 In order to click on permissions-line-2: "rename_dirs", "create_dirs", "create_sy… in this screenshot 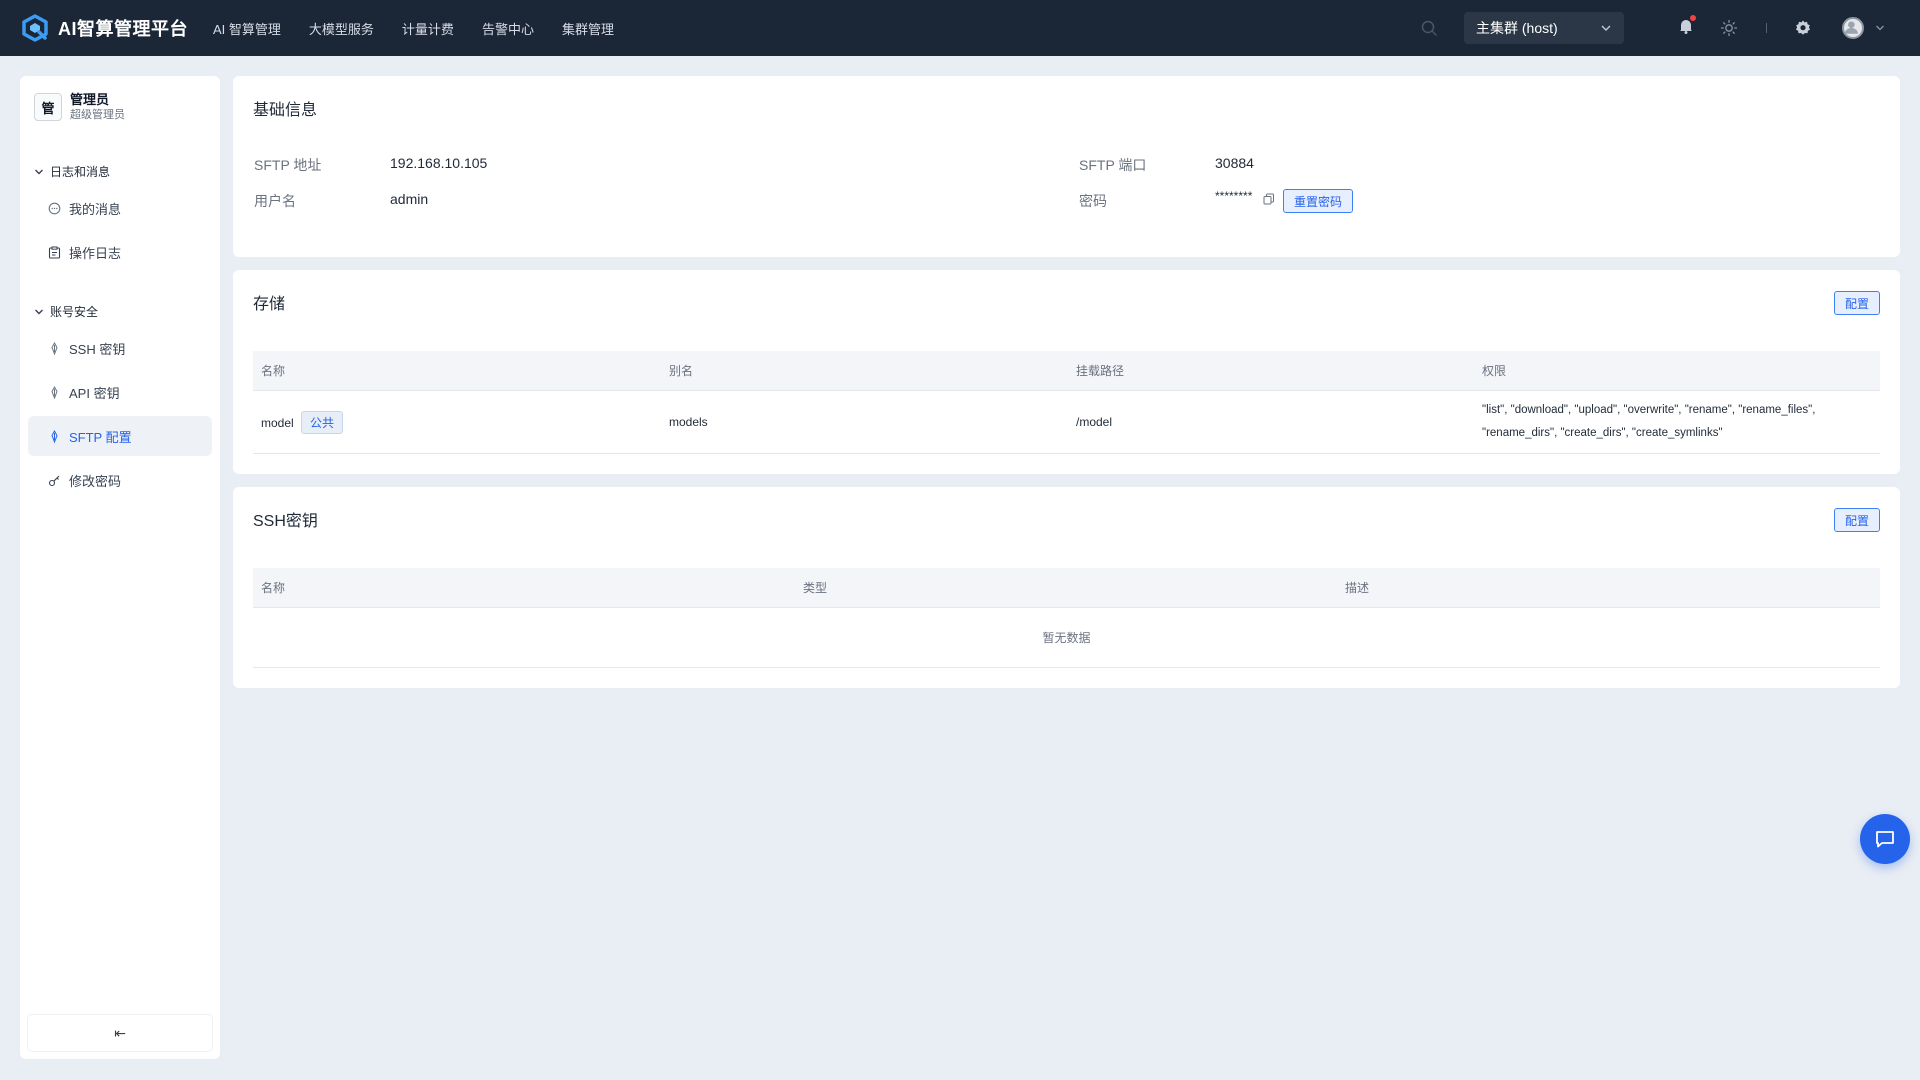, I will do `click(1602, 433)`.